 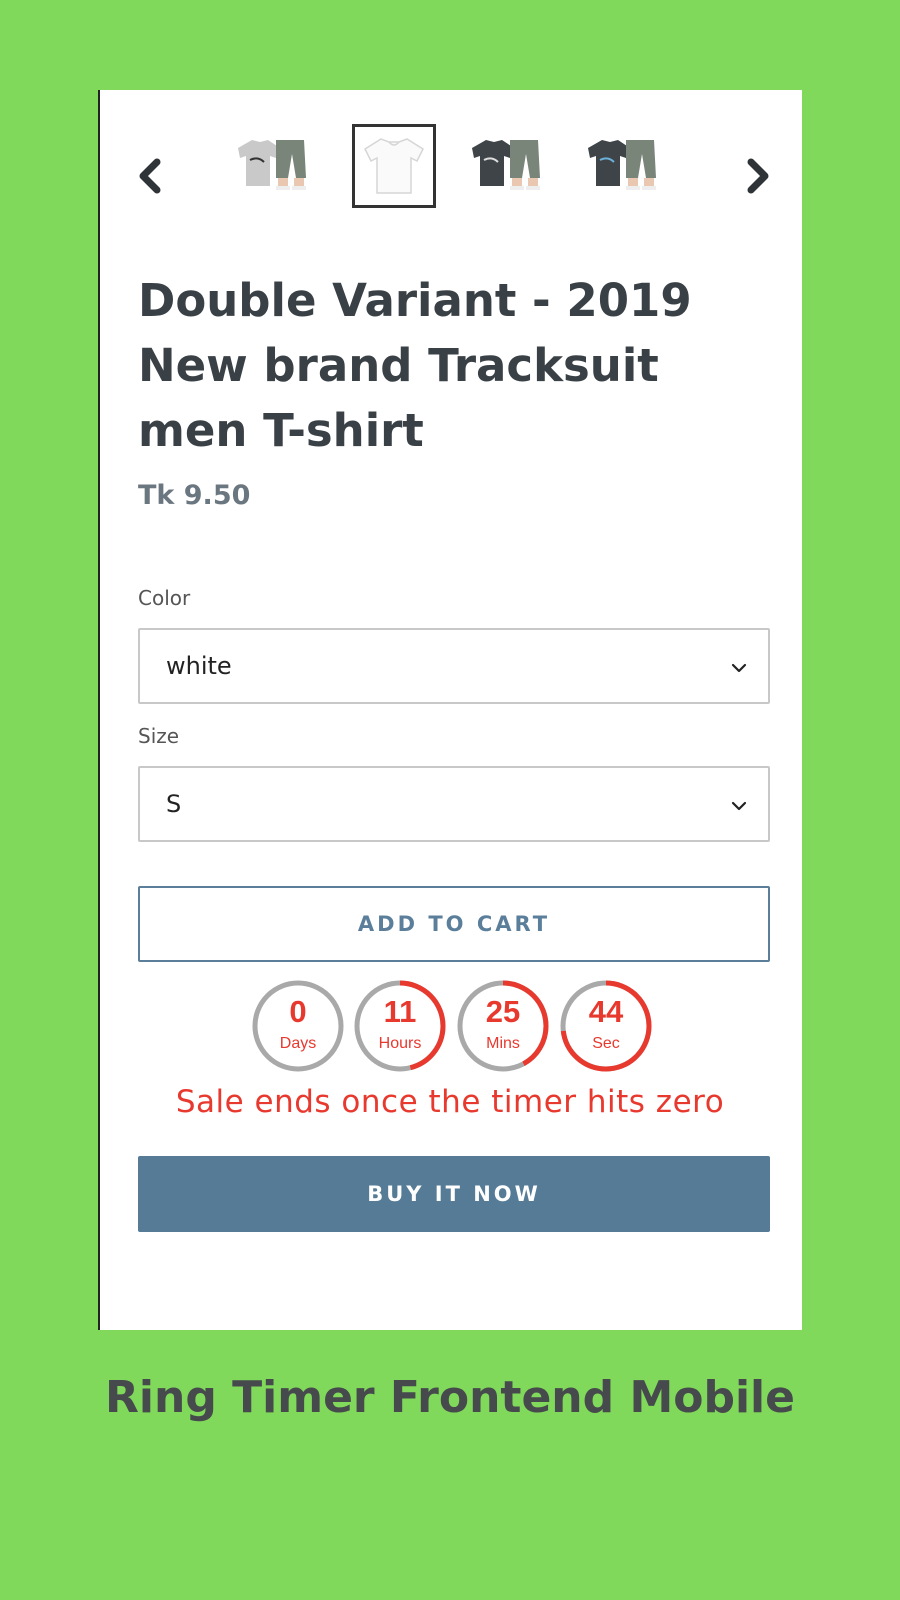 What do you see at coordinates (450, 1397) in the screenshot?
I see `page-caption: Ring Timer Frontend Mobile` at bounding box center [450, 1397].